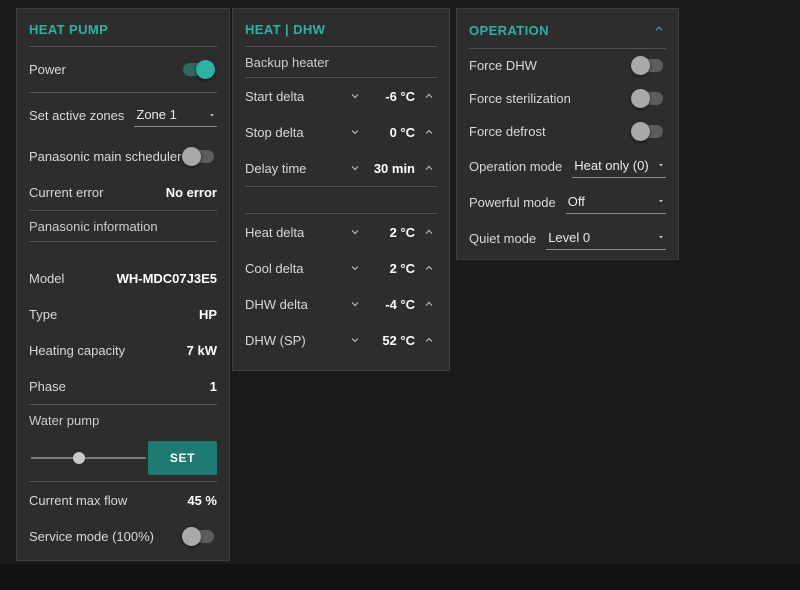 The height and width of the screenshot is (590, 800). Describe the element at coordinates (202, 500) in the screenshot. I see `current-max-flow-value: 45 %` at that location.